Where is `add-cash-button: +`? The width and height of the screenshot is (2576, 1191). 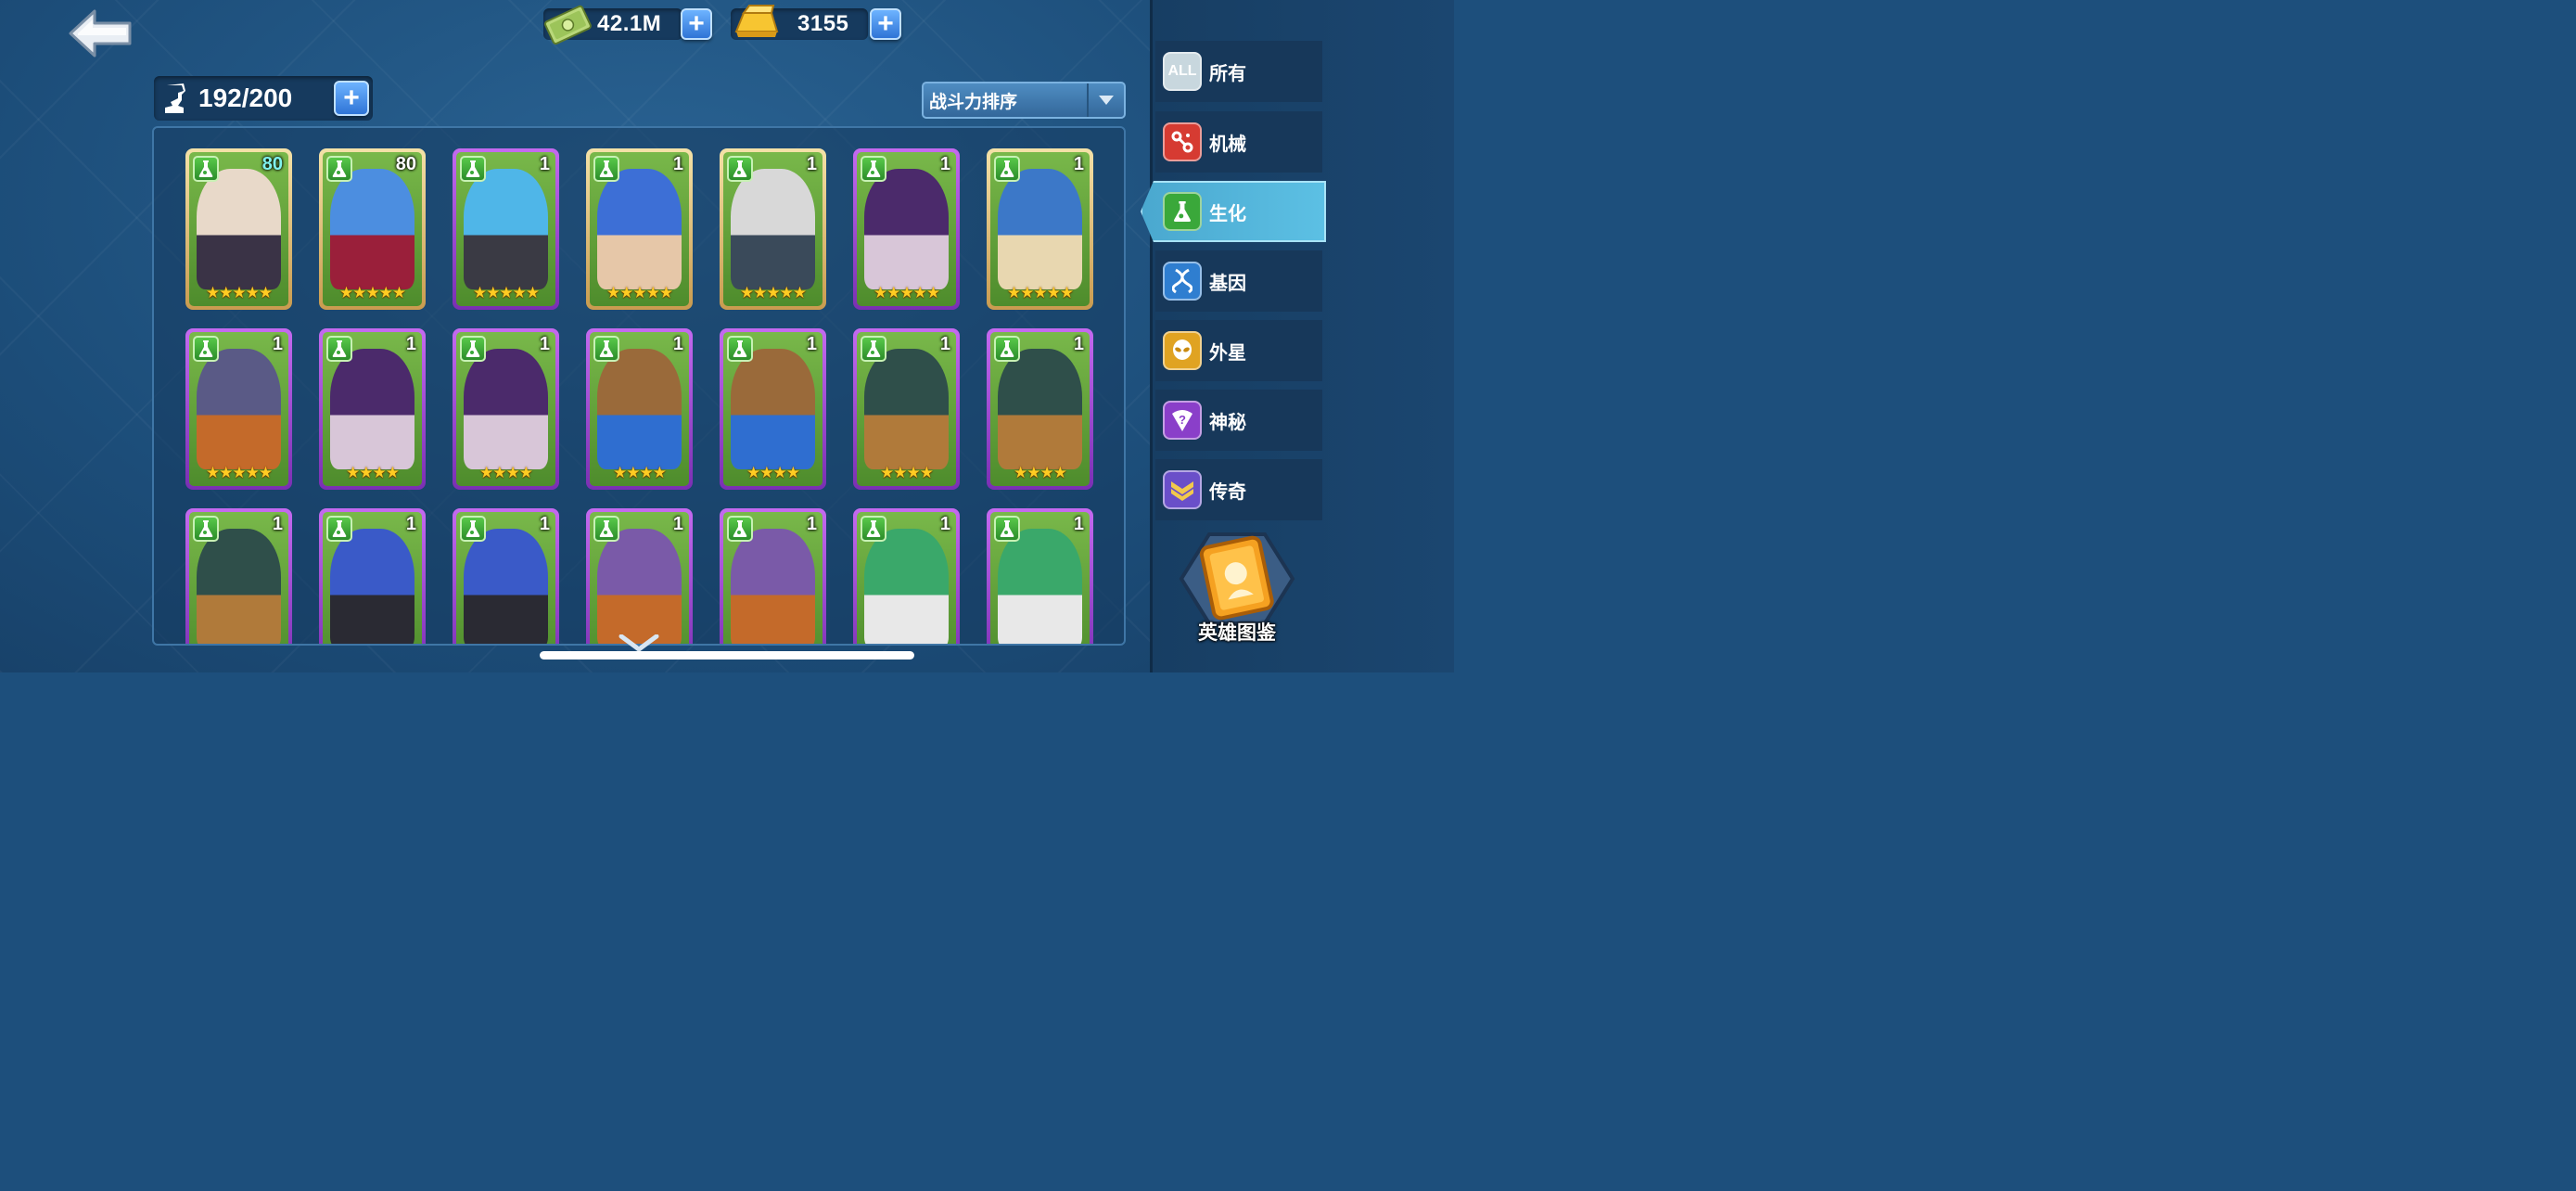
add-cash-button: + is located at coordinates (696, 24).